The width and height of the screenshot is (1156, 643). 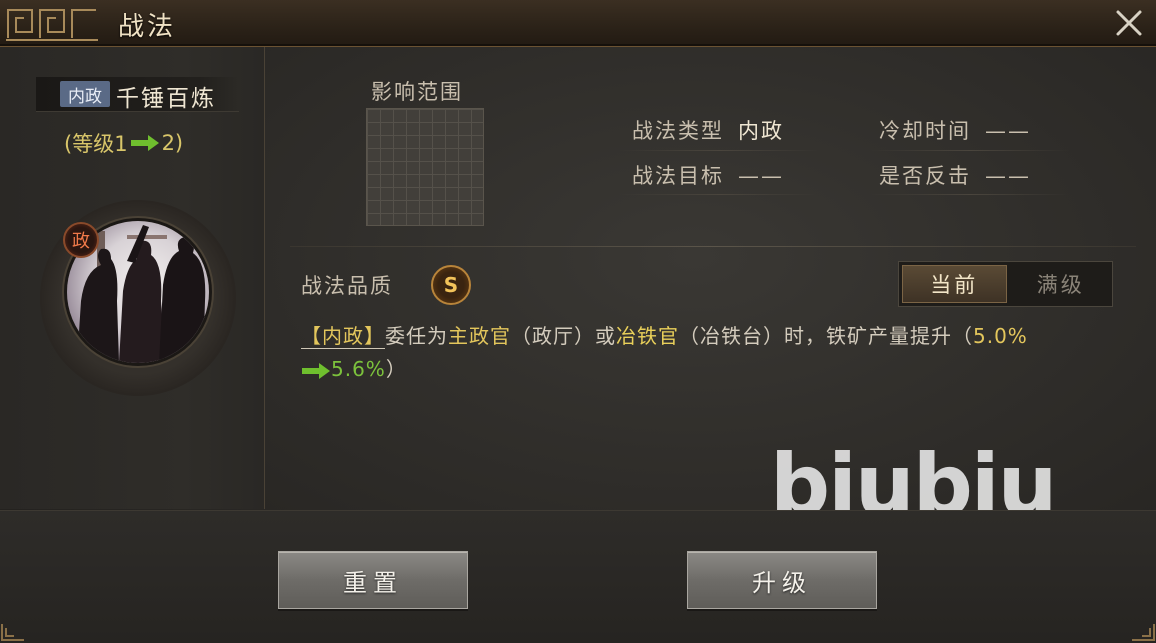 What do you see at coordinates (479, 336) in the screenshot?
I see `desc-role1: 主政官` at bounding box center [479, 336].